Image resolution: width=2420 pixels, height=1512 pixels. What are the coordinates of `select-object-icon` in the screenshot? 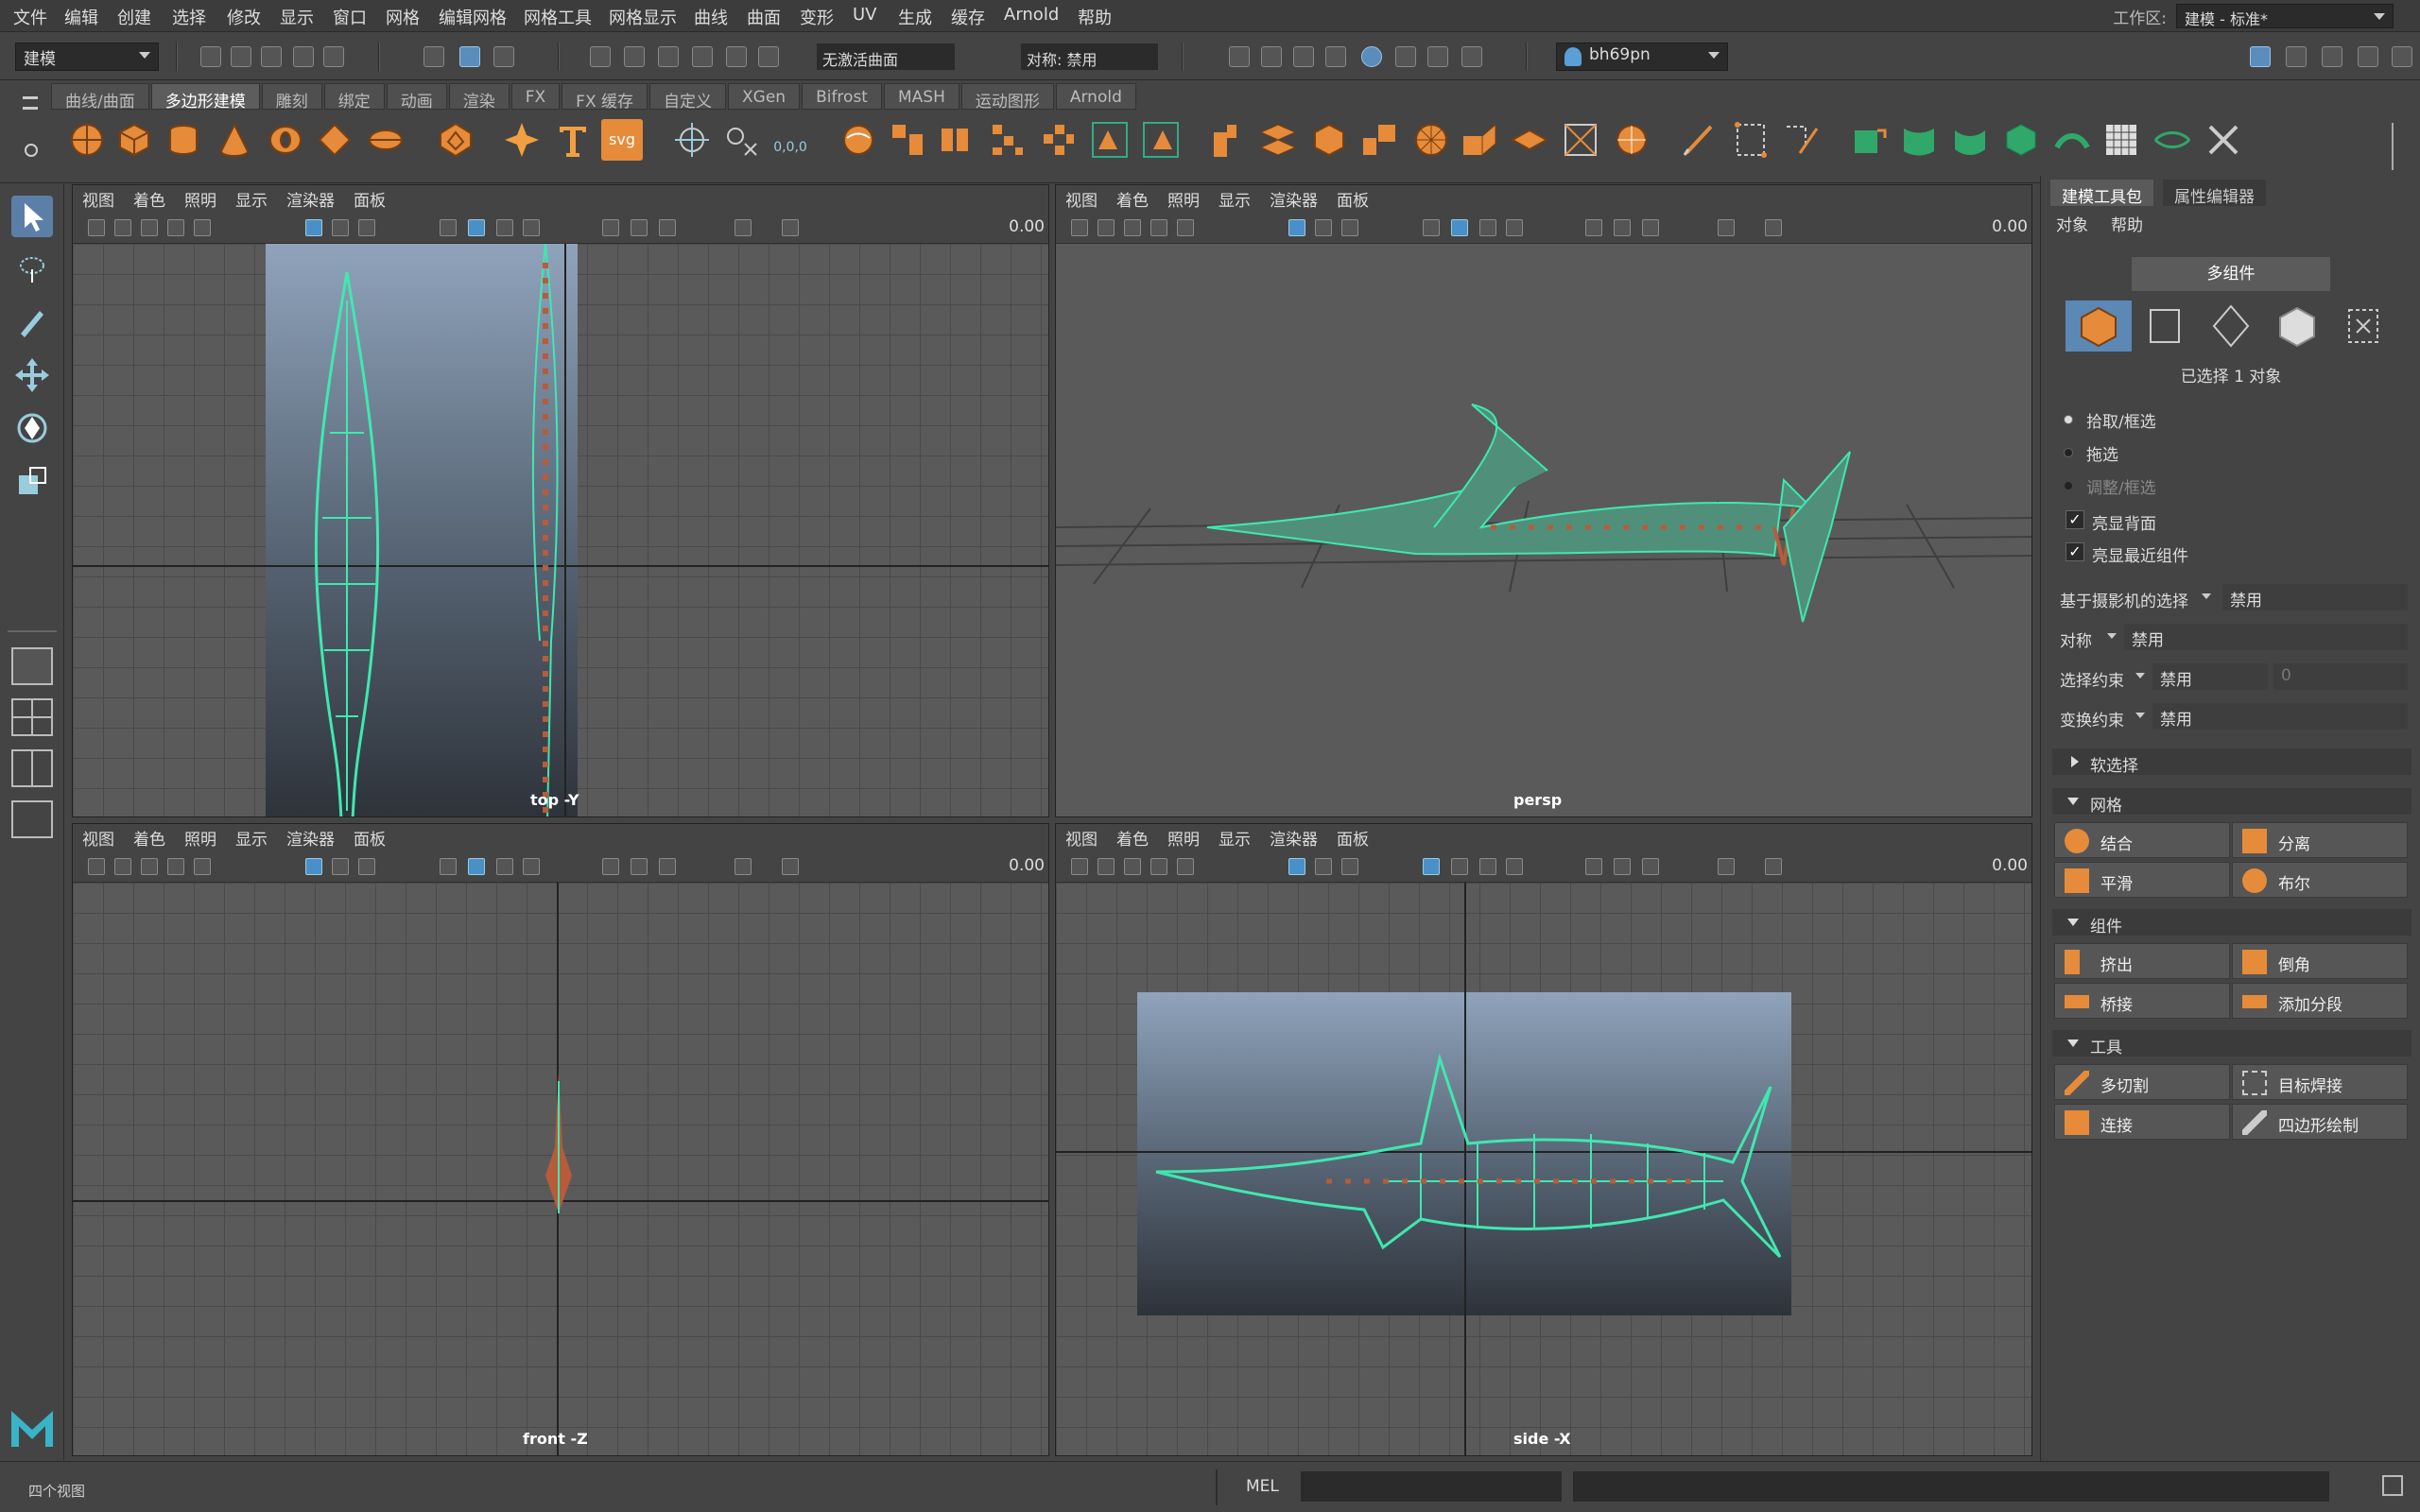 It's located at (469, 56).